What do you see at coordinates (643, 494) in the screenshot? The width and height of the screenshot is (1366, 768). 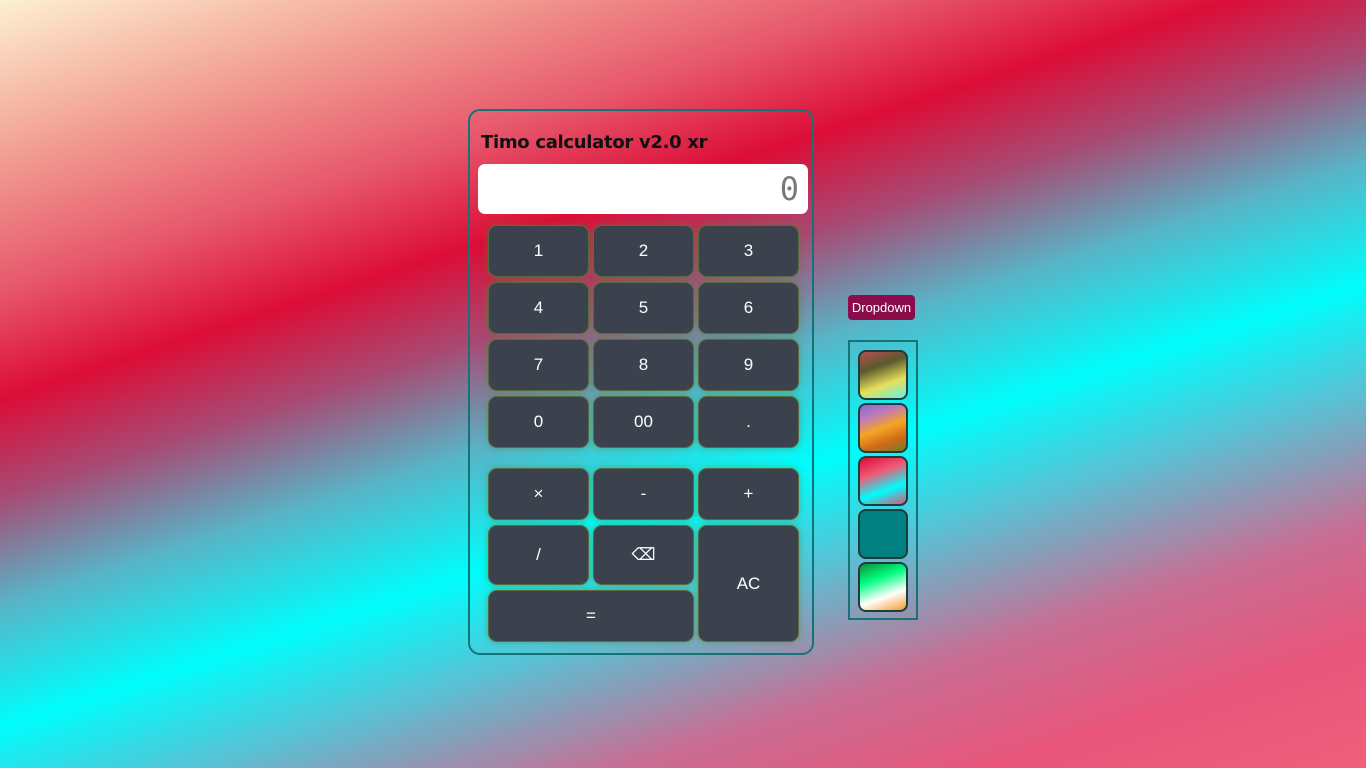 I see `key-minus: -` at bounding box center [643, 494].